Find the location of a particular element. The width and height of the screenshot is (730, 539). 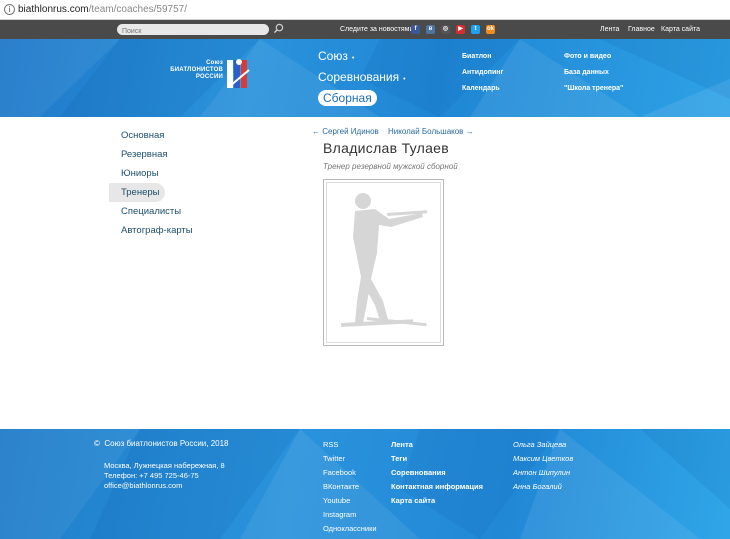

search-box is located at coordinates (193, 30).